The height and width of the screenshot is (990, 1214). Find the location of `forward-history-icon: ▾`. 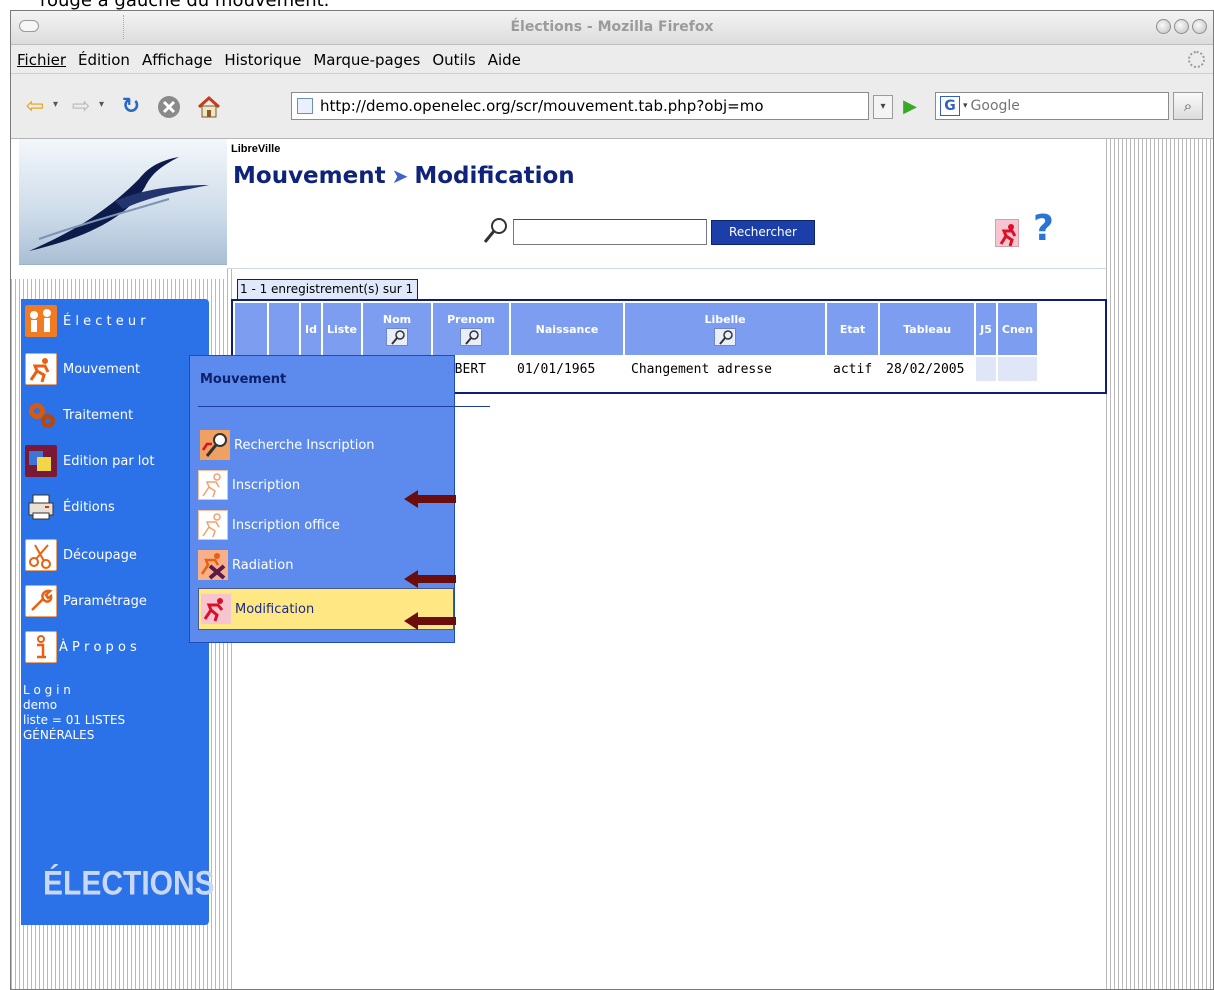

forward-history-icon: ▾ is located at coordinates (101, 104).